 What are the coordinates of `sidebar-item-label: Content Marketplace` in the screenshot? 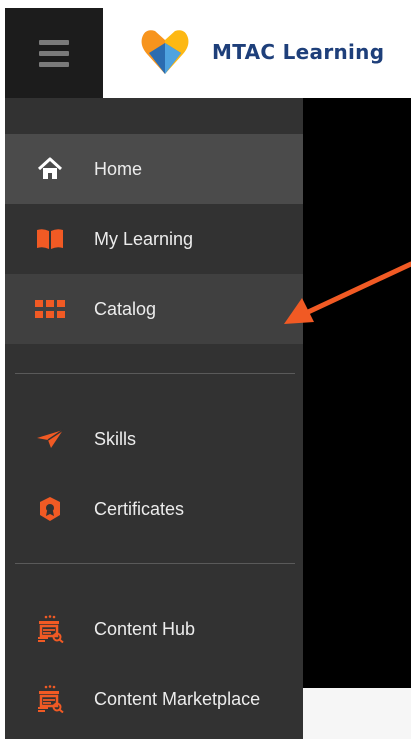 It's located at (177, 698).